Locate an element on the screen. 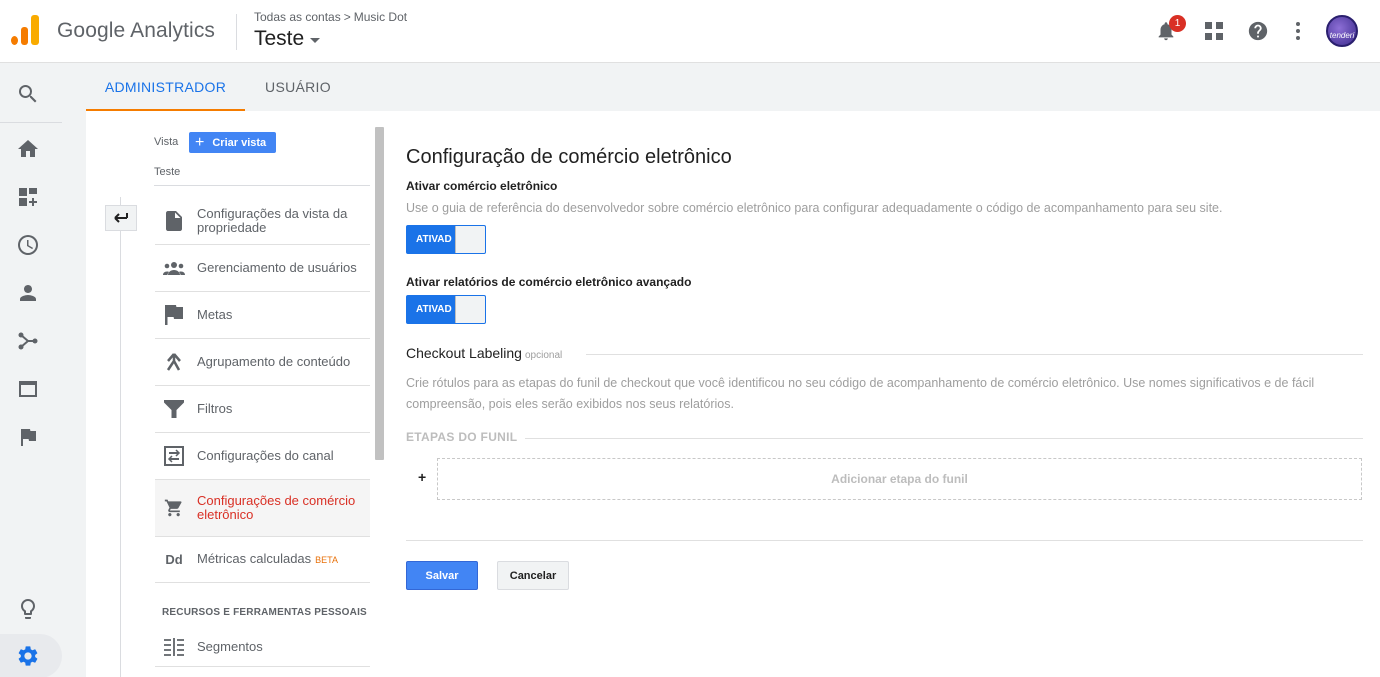  checkout-labeling-heading: Checkout Labeling opcional is located at coordinates (484, 353).